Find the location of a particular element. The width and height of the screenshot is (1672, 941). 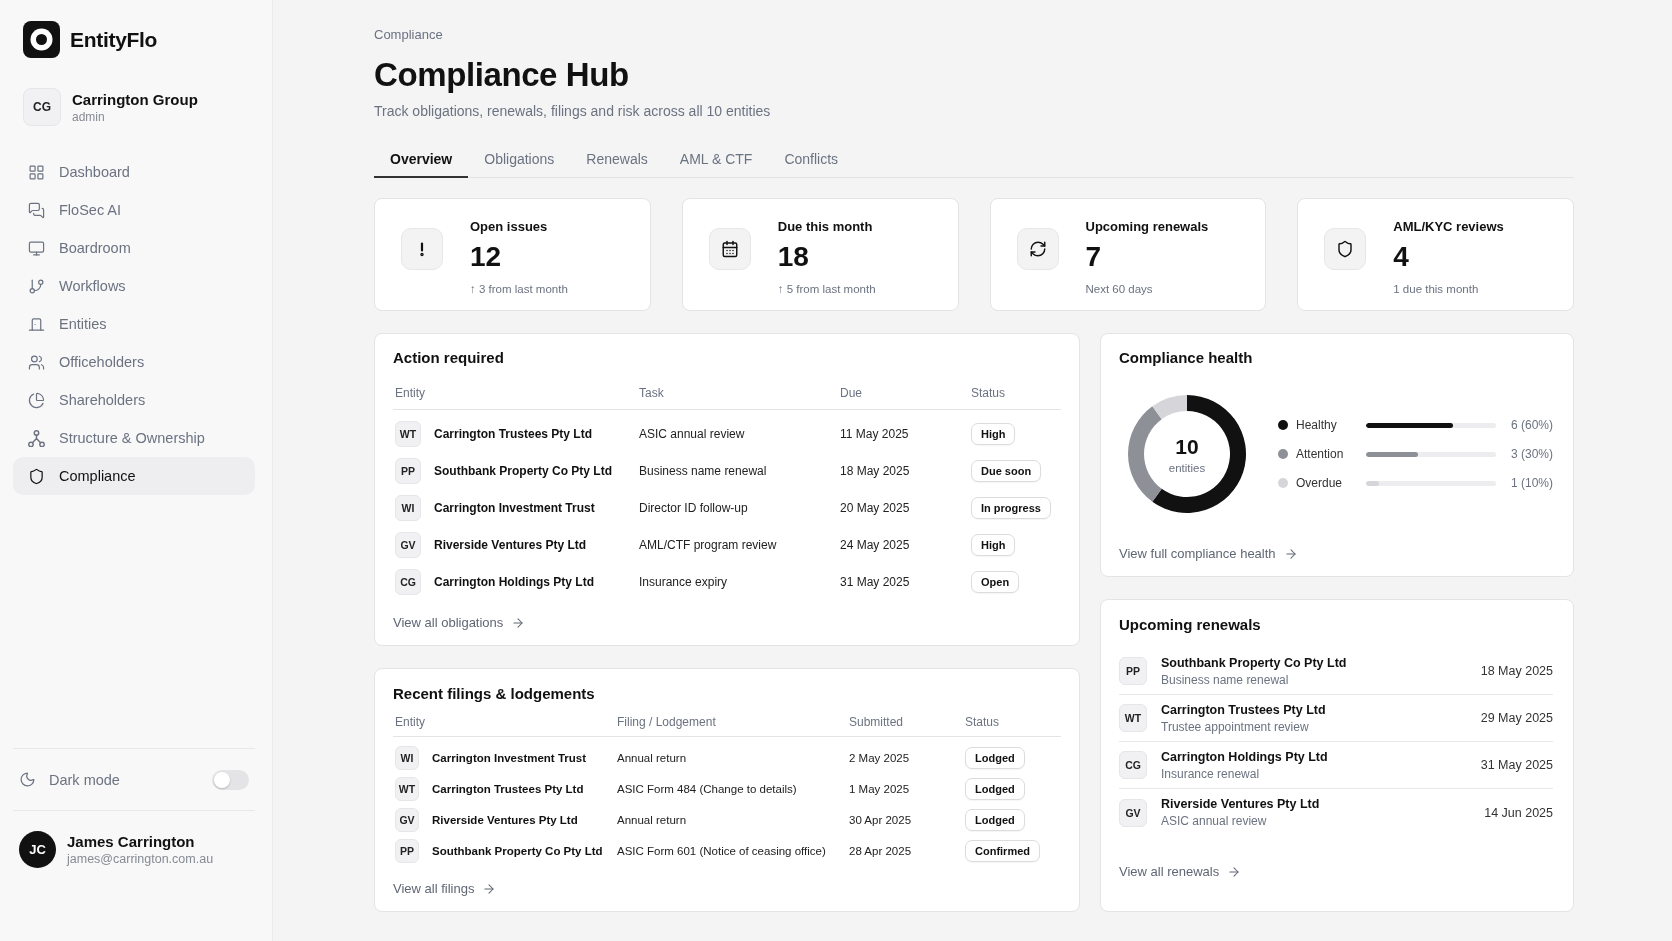

stat-value: 7 is located at coordinates (1094, 257).